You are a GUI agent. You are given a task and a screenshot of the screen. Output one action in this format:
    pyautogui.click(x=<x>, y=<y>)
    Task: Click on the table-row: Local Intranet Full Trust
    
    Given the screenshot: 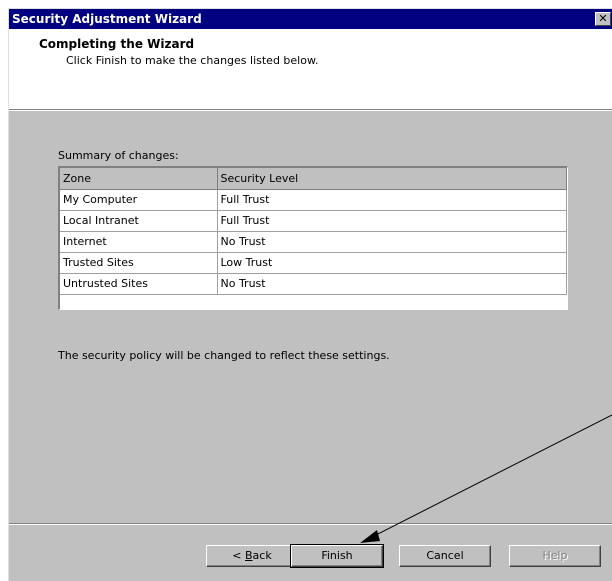 What is the action you would take?
    pyautogui.click(x=313, y=221)
    